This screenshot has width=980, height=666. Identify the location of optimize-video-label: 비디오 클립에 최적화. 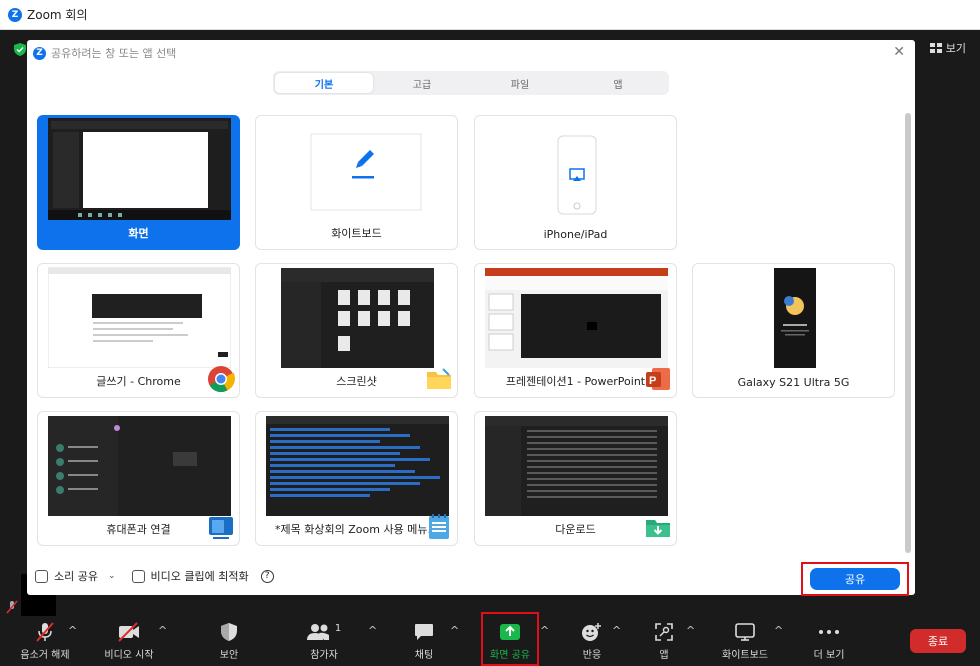
(199, 576).